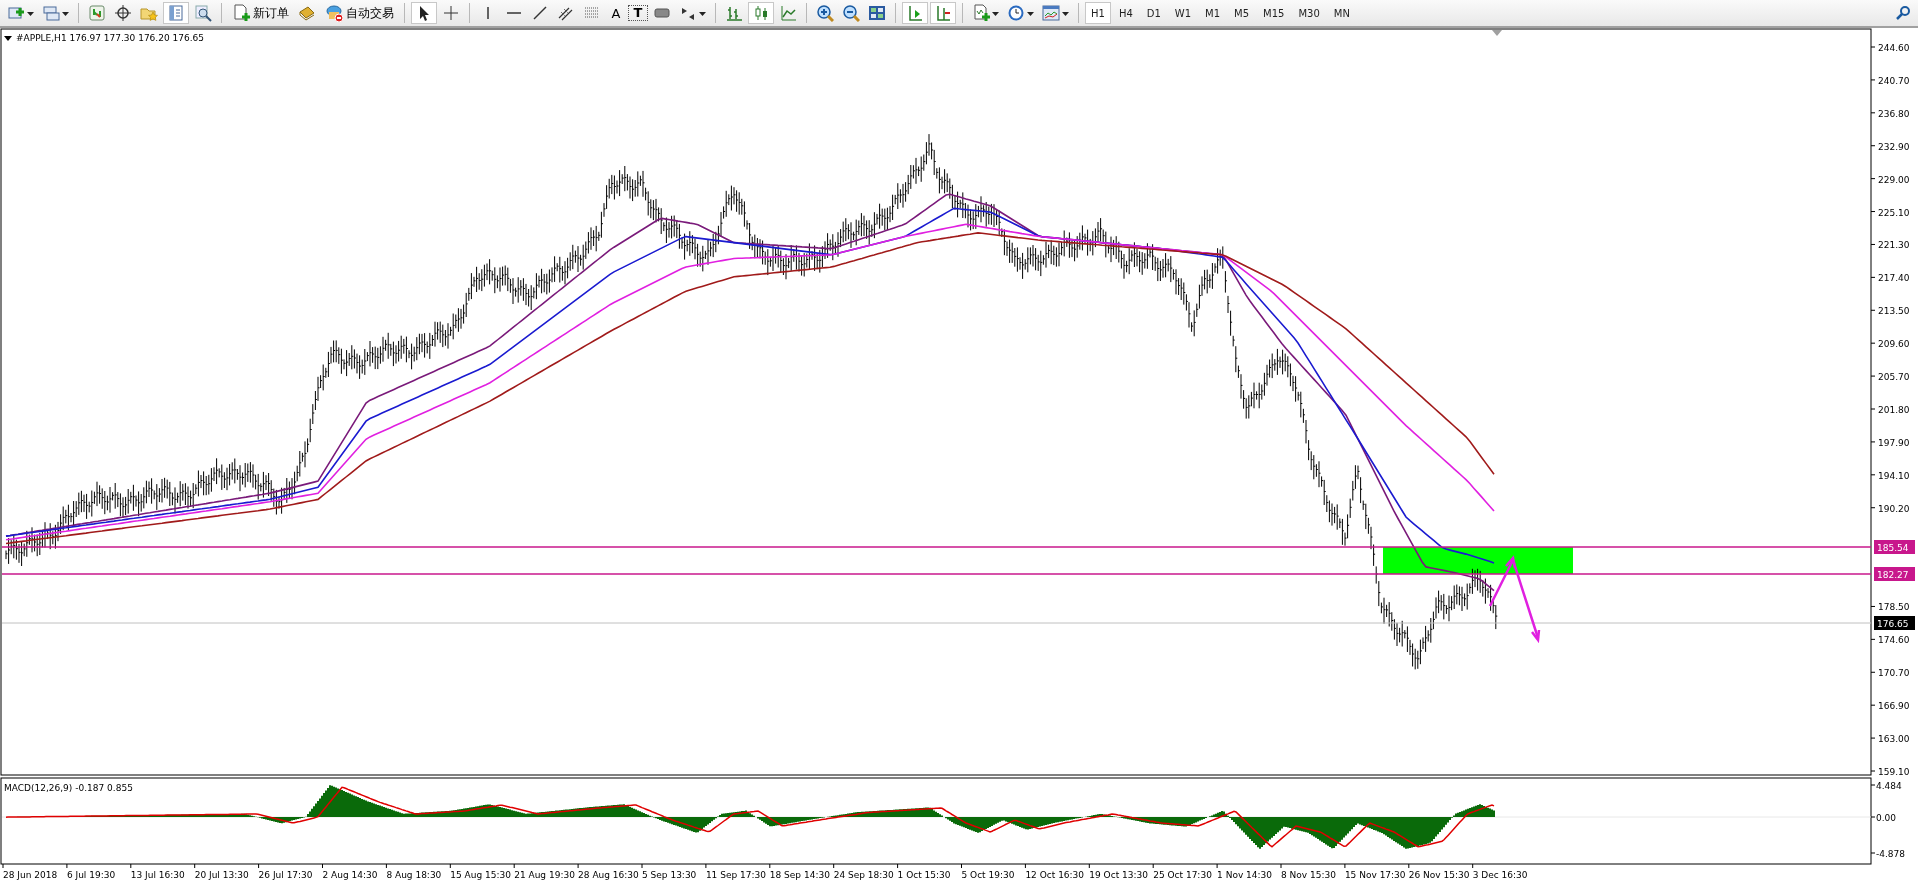  What do you see at coordinates (638, 13) in the screenshot?
I see `label-tool-button: T` at bounding box center [638, 13].